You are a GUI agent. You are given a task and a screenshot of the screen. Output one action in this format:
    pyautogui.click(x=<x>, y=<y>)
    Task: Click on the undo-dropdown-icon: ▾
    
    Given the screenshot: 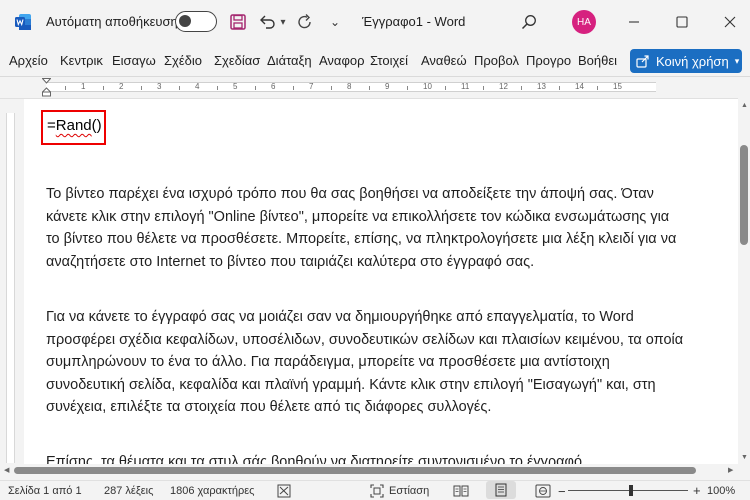 What is the action you would take?
    pyautogui.click(x=283, y=22)
    